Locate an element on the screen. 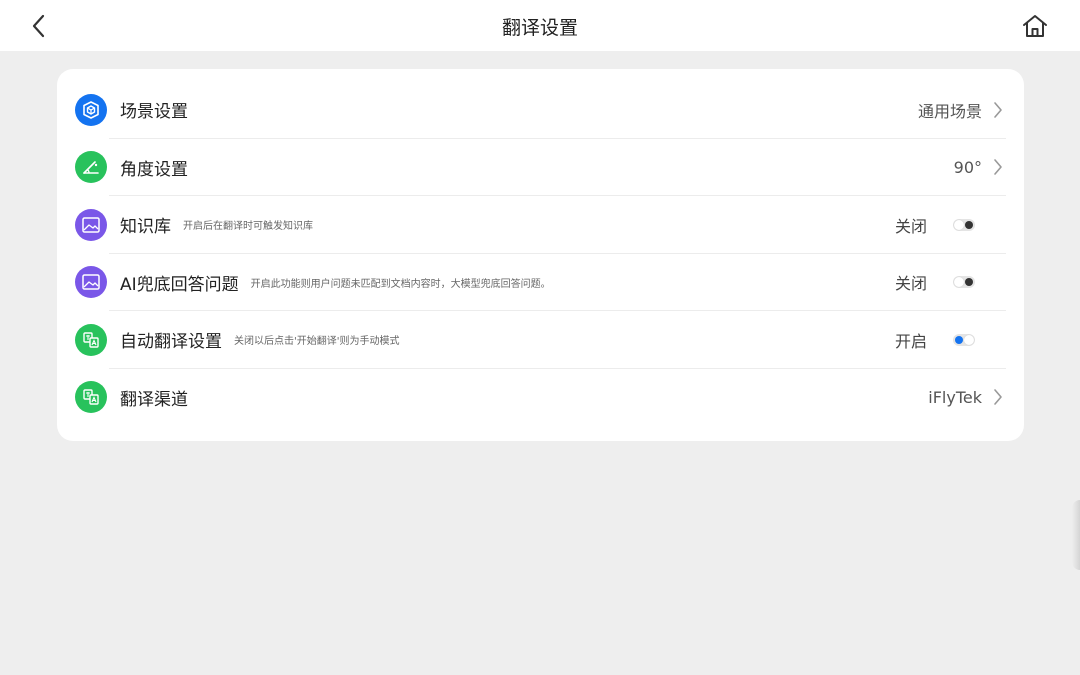  knowledge-base-status: 关闭 is located at coordinates (910, 226).